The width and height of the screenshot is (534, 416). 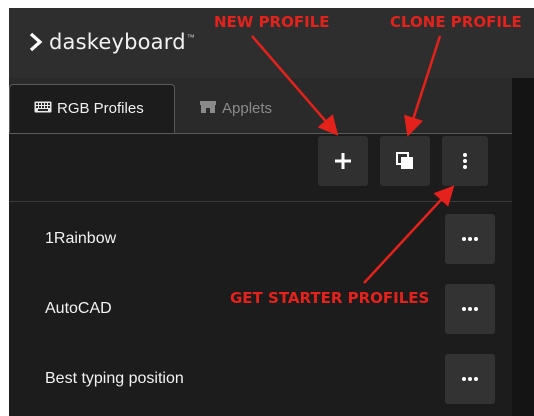 I want to click on get-starter-profiles-callout: GET STARTER PROFILES, so click(x=330, y=298).